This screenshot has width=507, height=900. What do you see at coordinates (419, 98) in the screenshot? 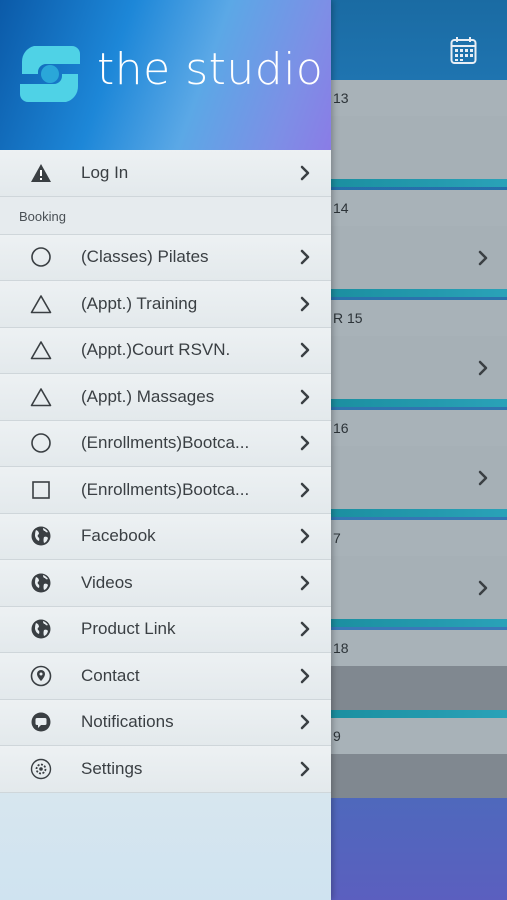
I see `day-header: 13` at bounding box center [419, 98].